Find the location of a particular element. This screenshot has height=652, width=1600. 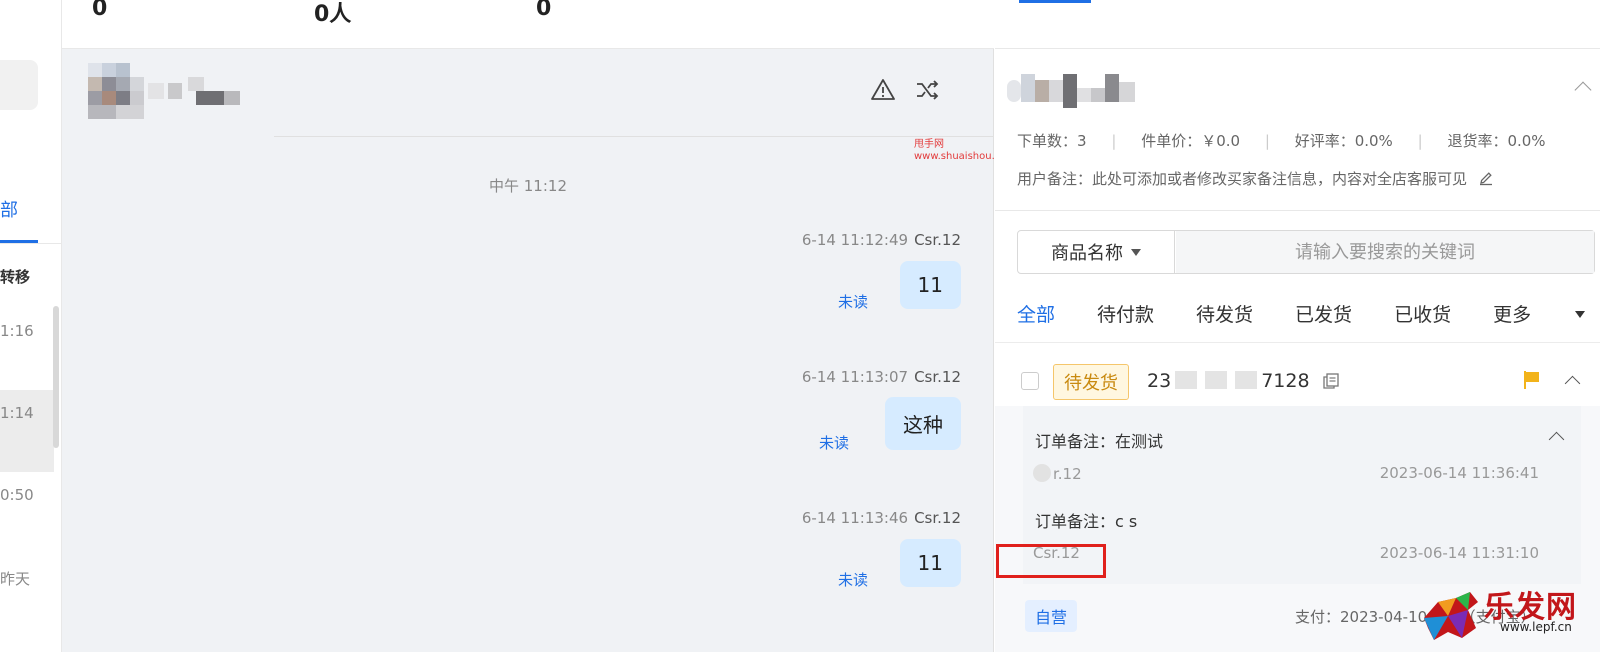

bull-logo-icon is located at coordinates (1451, 616).